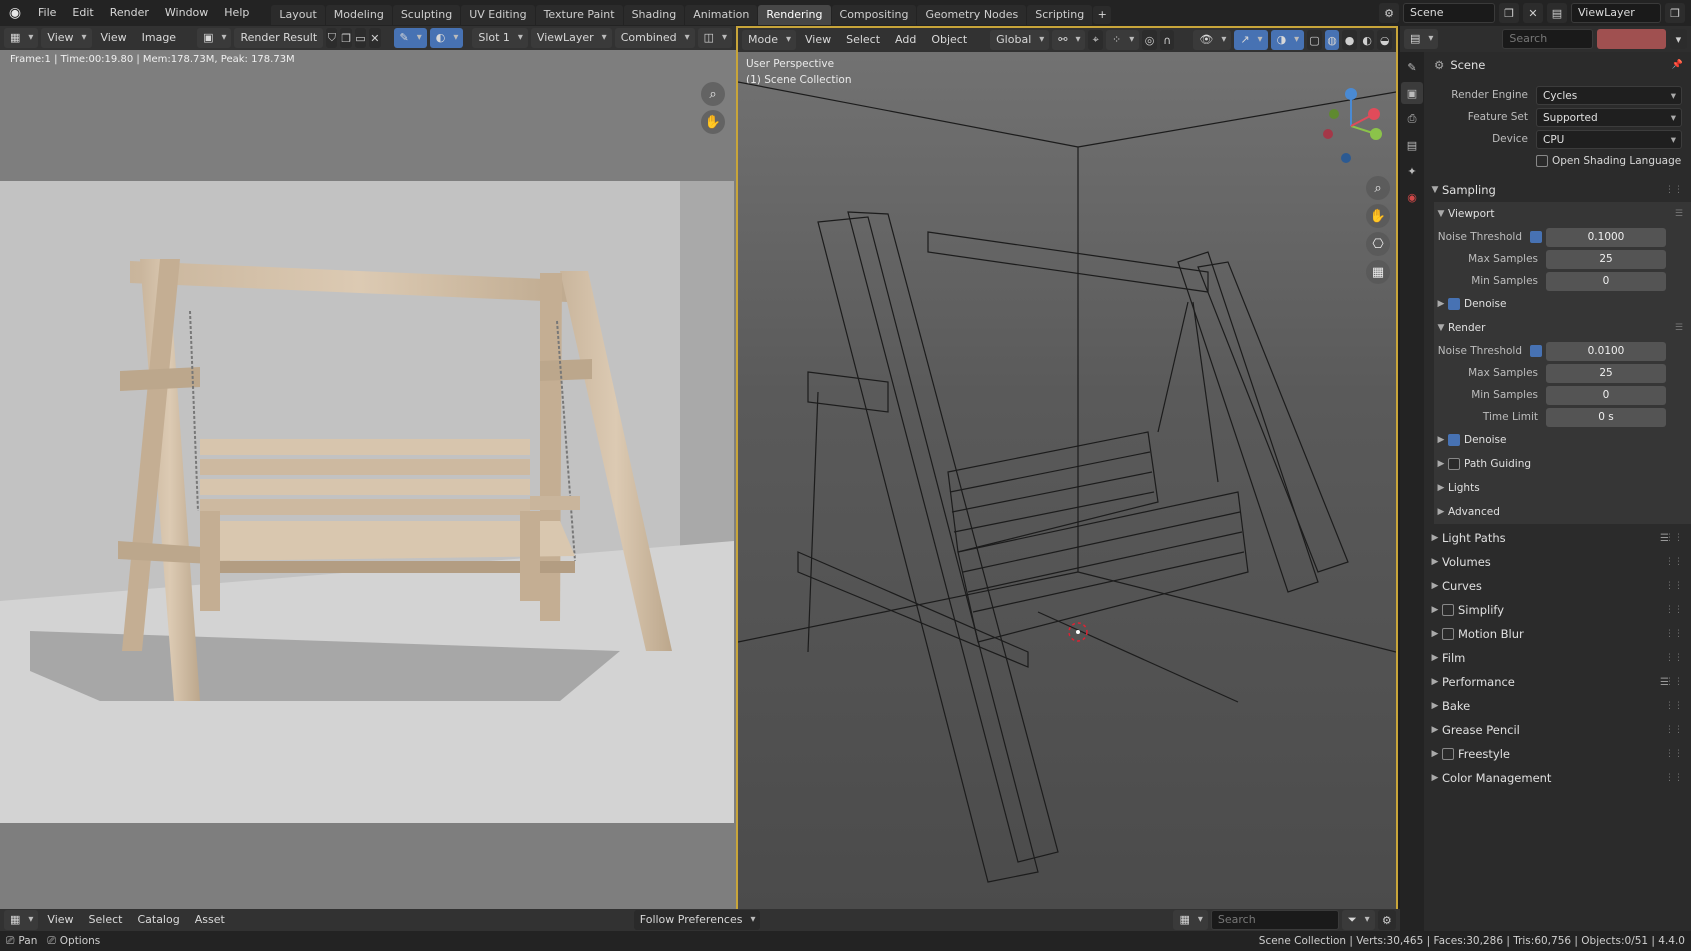 Image resolution: width=1691 pixels, height=951 pixels. Describe the element at coordinates (1606, 237) in the screenshot. I see `viewport-noise-input: 0.1000` at that location.